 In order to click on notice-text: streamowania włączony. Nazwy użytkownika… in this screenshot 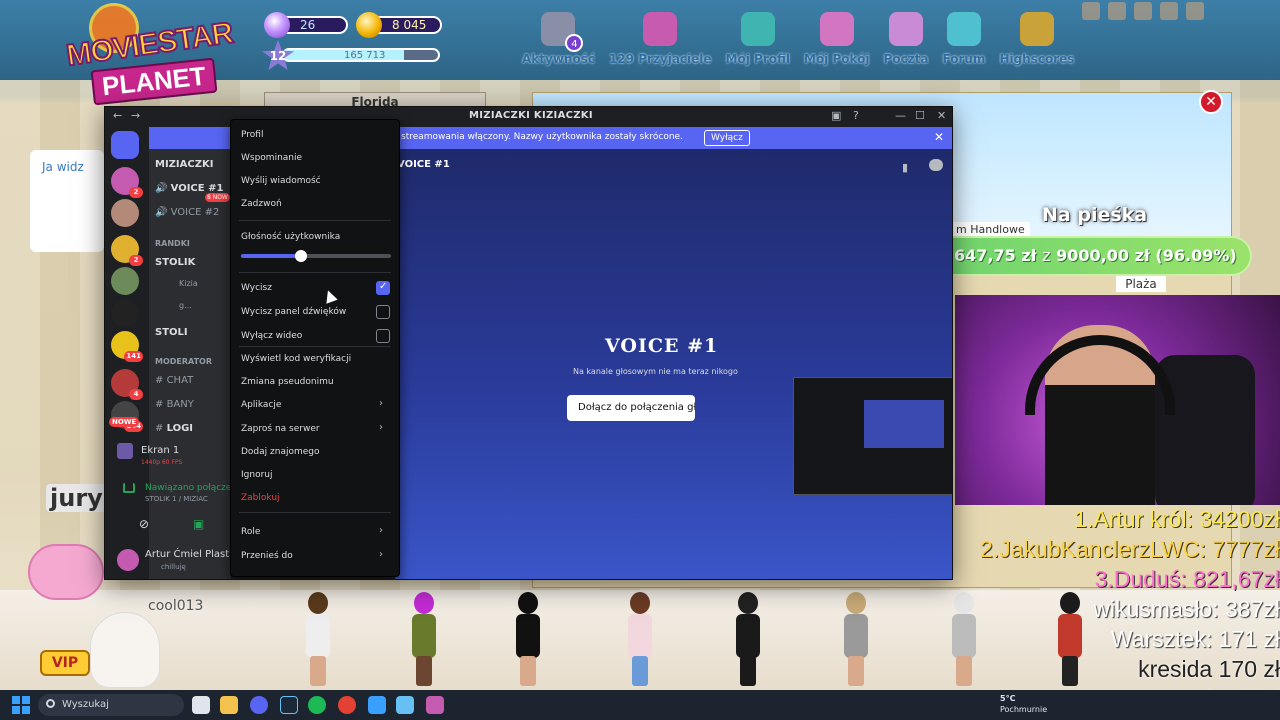, I will do `click(542, 137)`.